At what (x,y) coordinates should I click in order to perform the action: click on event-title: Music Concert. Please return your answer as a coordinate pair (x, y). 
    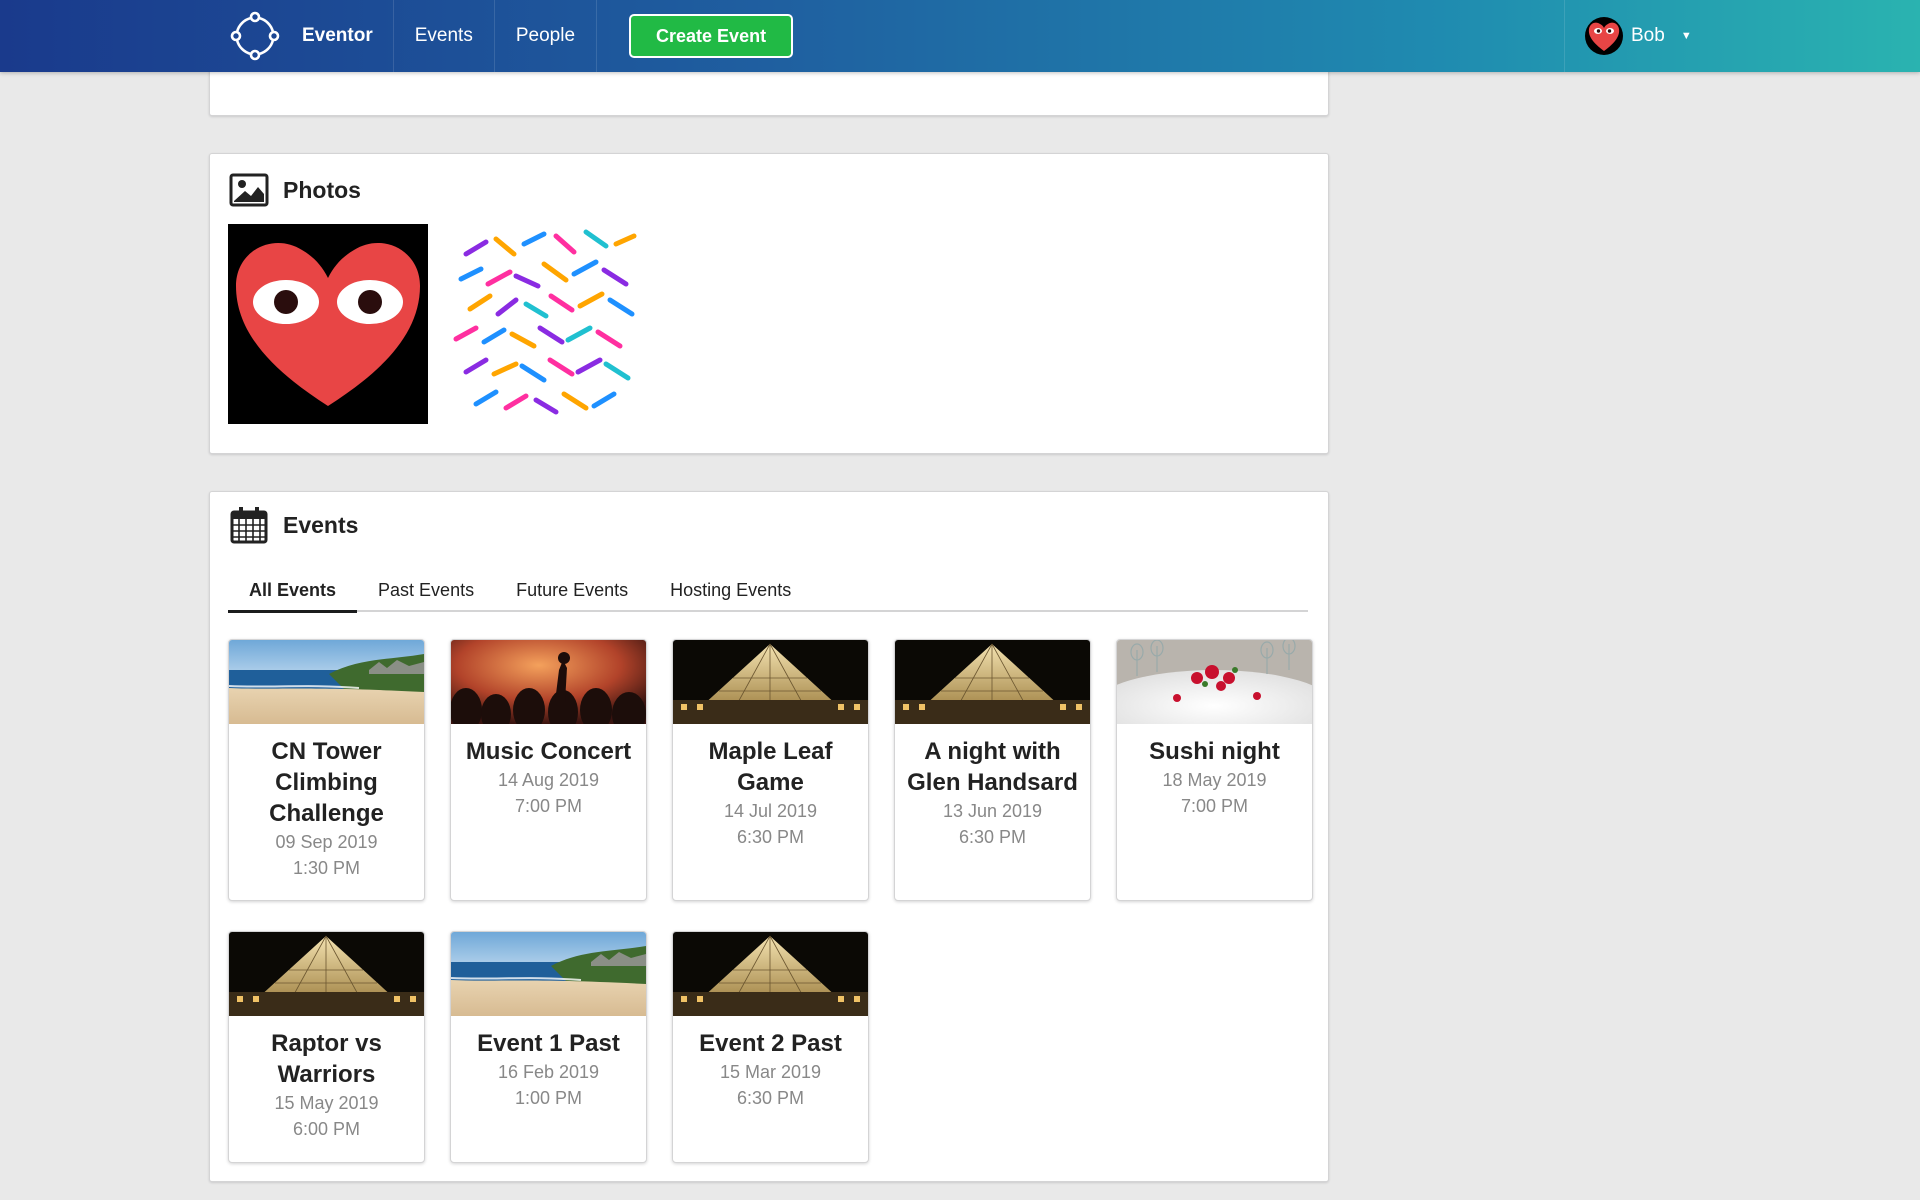
    Looking at the image, I should click on (548, 751).